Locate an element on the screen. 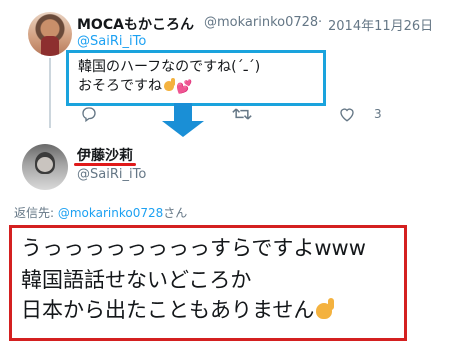  tweet-text-fragment: 日本から出たこともありません is located at coordinates (168, 310).